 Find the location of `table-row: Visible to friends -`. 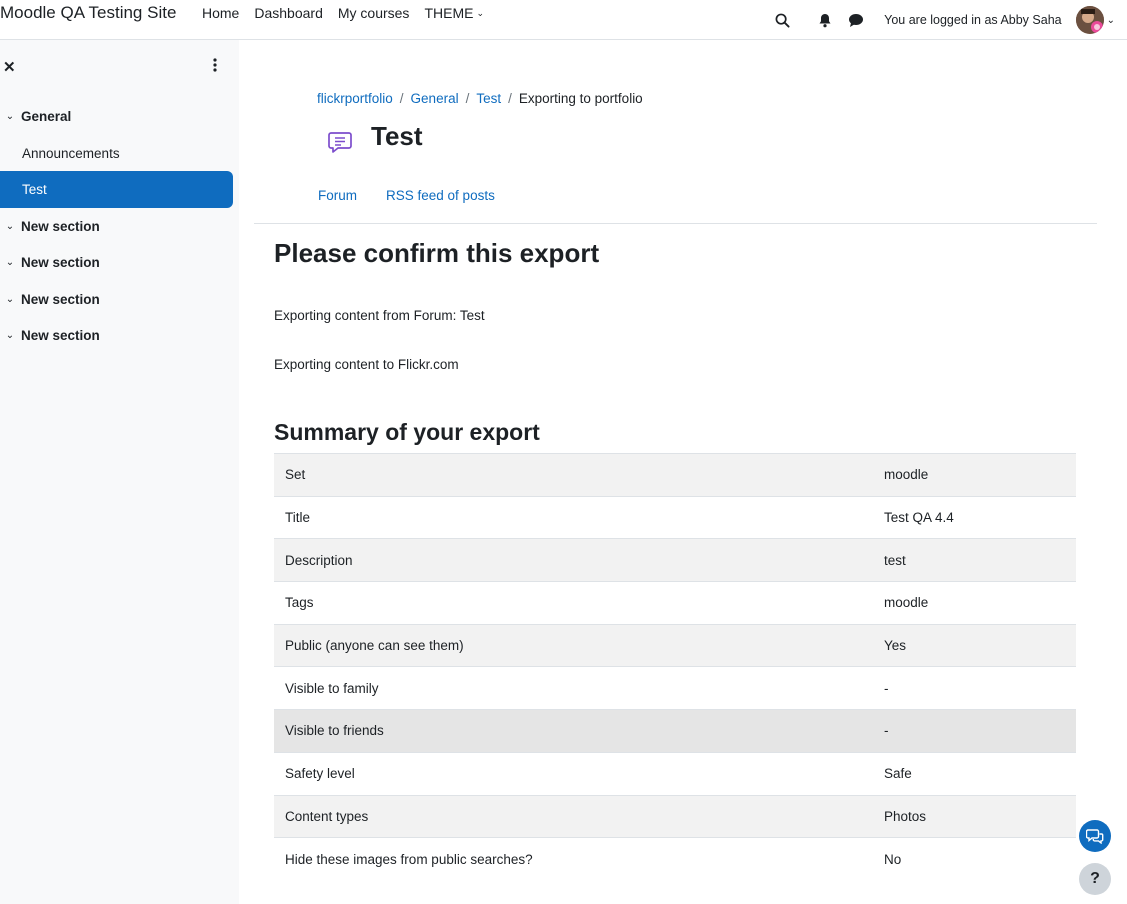

table-row: Visible to friends - is located at coordinates (675, 731).